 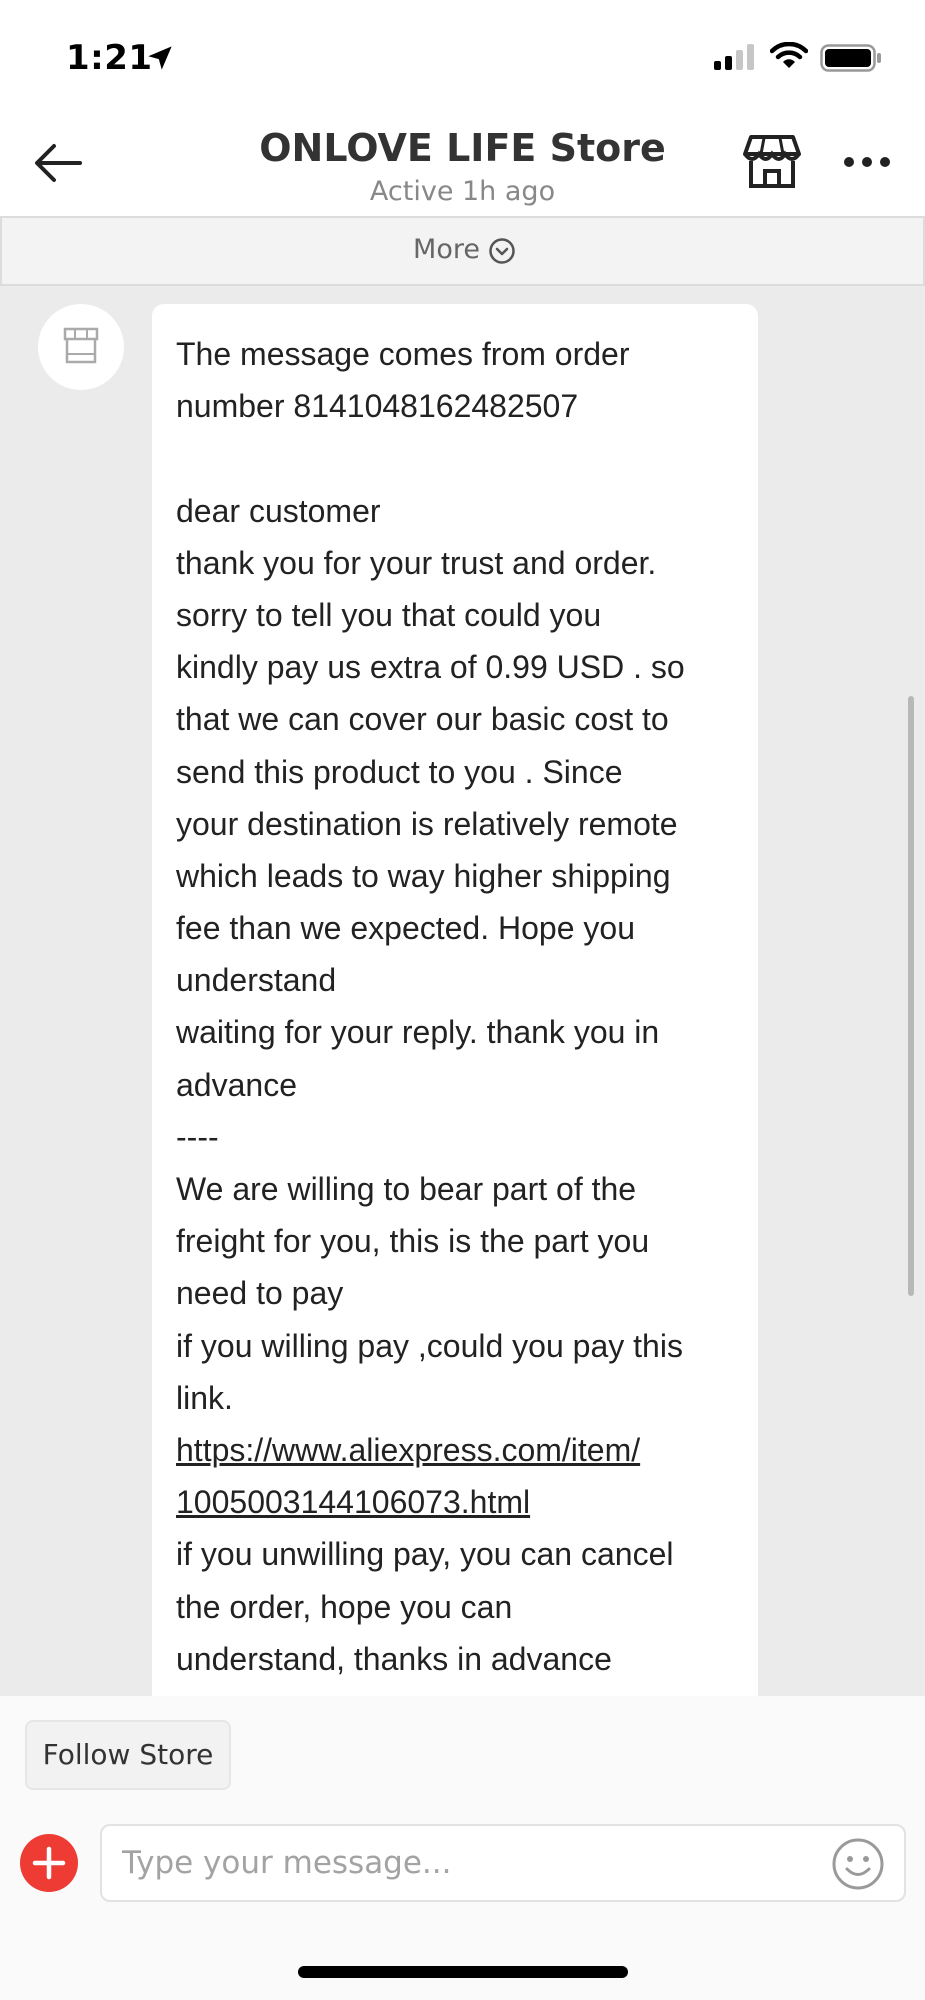 I want to click on message-line: that we can cover our basic cost to, so click(x=422, y=719).